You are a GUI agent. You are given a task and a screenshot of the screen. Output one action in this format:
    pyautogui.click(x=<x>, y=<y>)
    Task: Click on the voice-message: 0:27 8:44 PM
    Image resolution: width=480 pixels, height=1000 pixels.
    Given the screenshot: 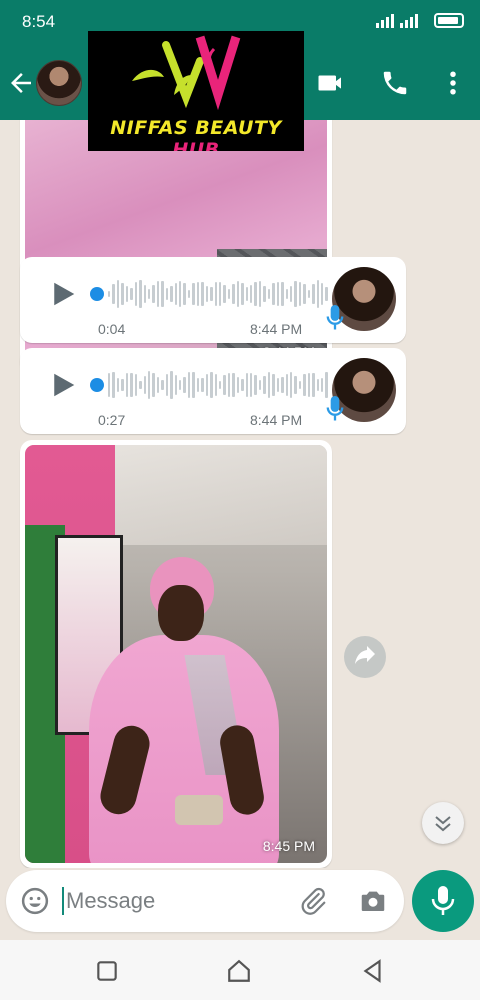 What is the action you would take?
    pyautogui.click(x=213, y=391)
    